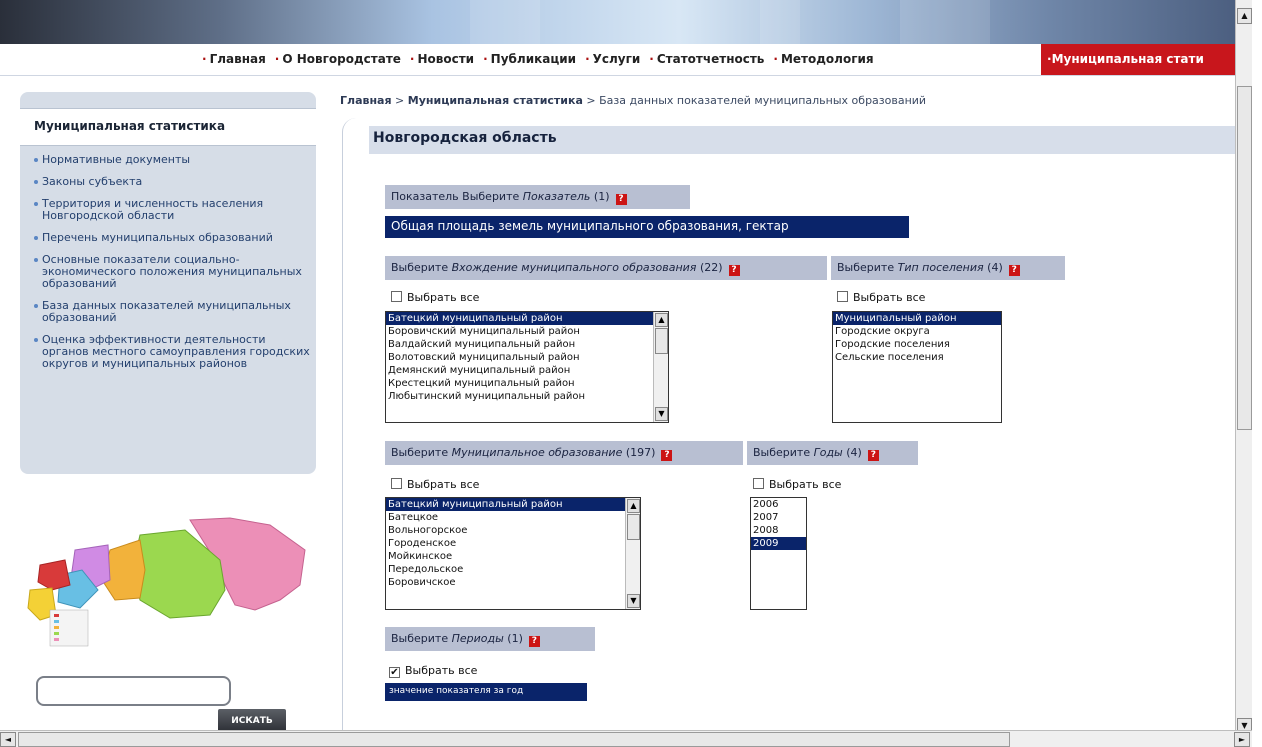 The width and height of the screenshot is (1262, 747). I want to click on russia-map-image, so click(168, 575).